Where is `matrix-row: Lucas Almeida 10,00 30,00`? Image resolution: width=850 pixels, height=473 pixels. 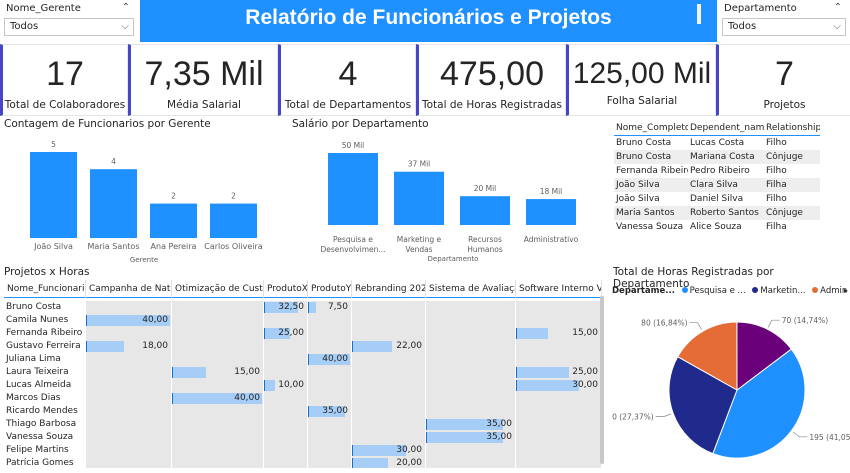
matrix-row: Lucas Almeida 10,00 30,00 is located at coordinates (303, 385).